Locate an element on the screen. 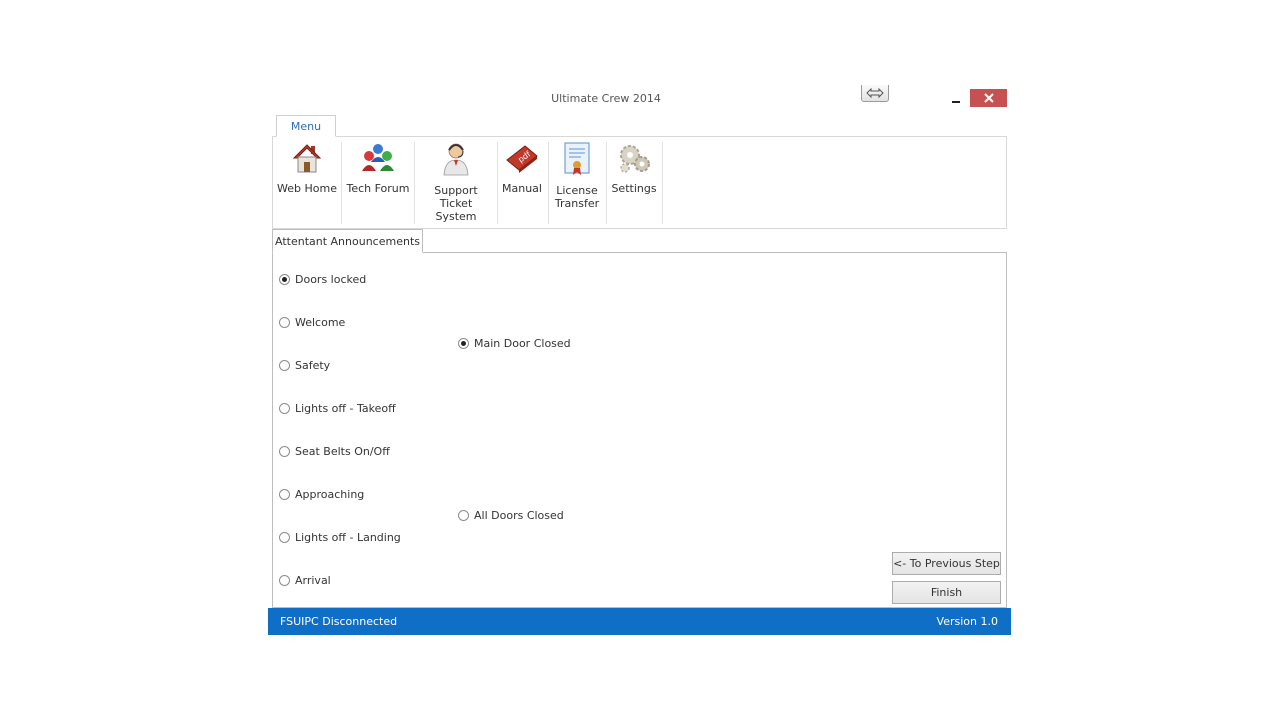  web-home-button: Web Home is located at coordinates (307, 182).